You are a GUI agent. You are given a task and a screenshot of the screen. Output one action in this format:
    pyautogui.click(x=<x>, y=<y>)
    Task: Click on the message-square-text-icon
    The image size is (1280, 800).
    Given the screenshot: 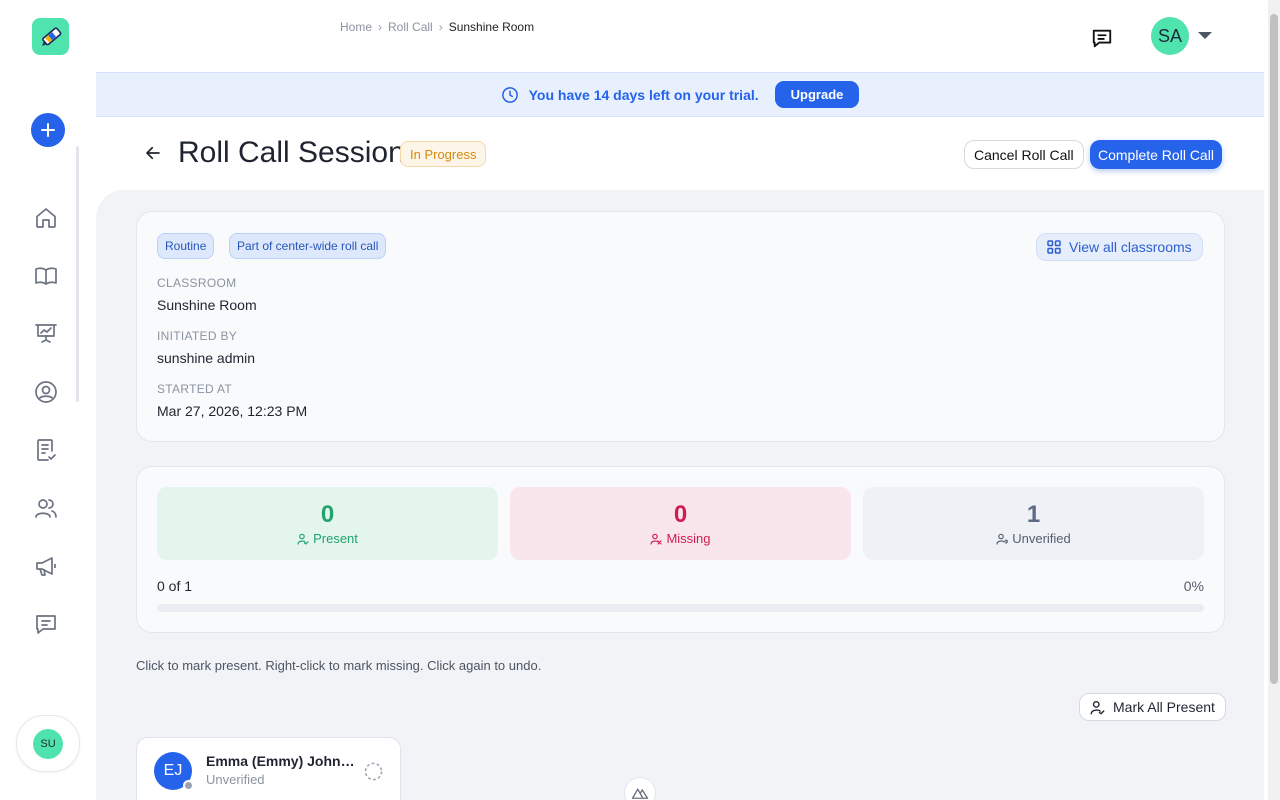 What is the action you would take?
    pyautogui.click(x=1102, y=38)
    